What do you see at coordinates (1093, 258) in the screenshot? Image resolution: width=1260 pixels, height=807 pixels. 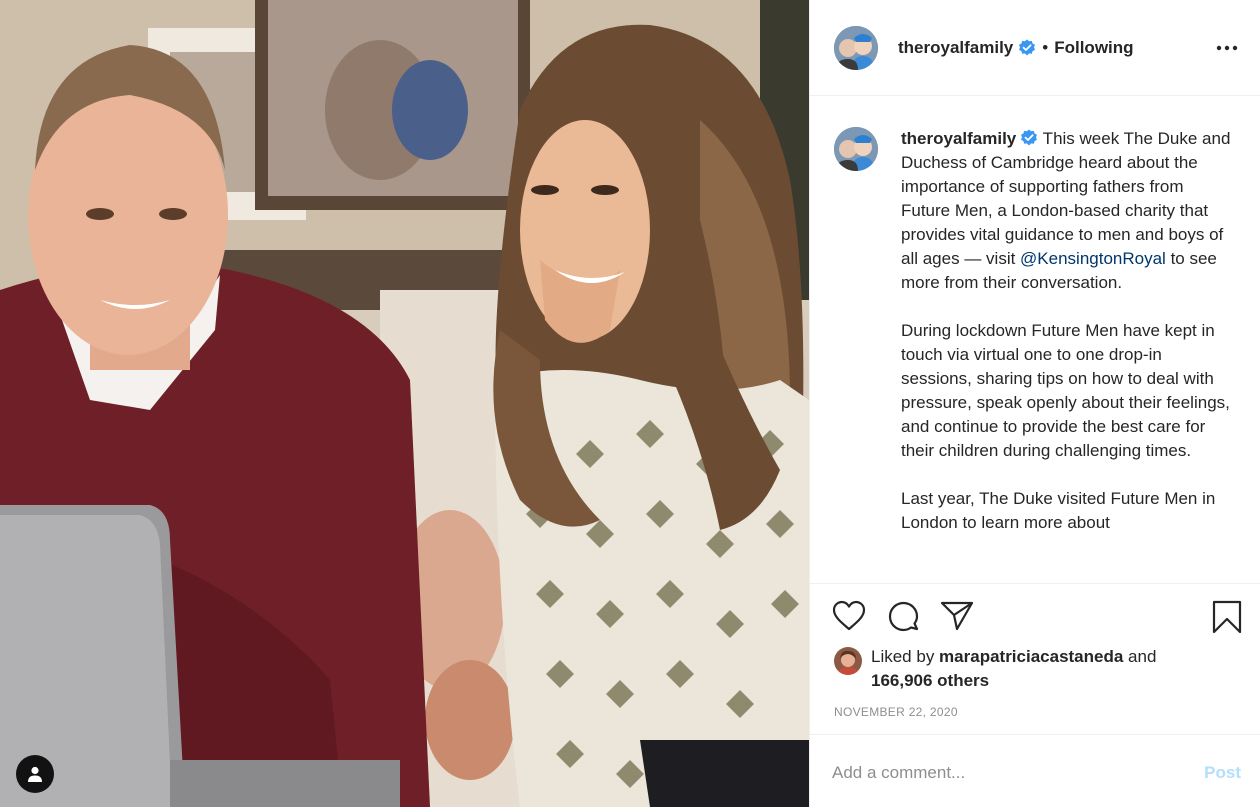 I see `mention-link: @KensingtonRoyal` at bounding box center [1093, 258].